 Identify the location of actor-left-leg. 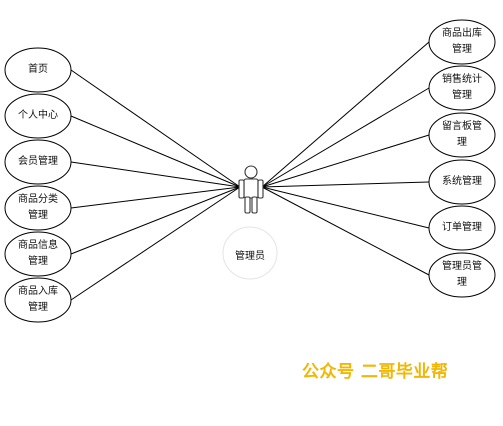
(247, 205).